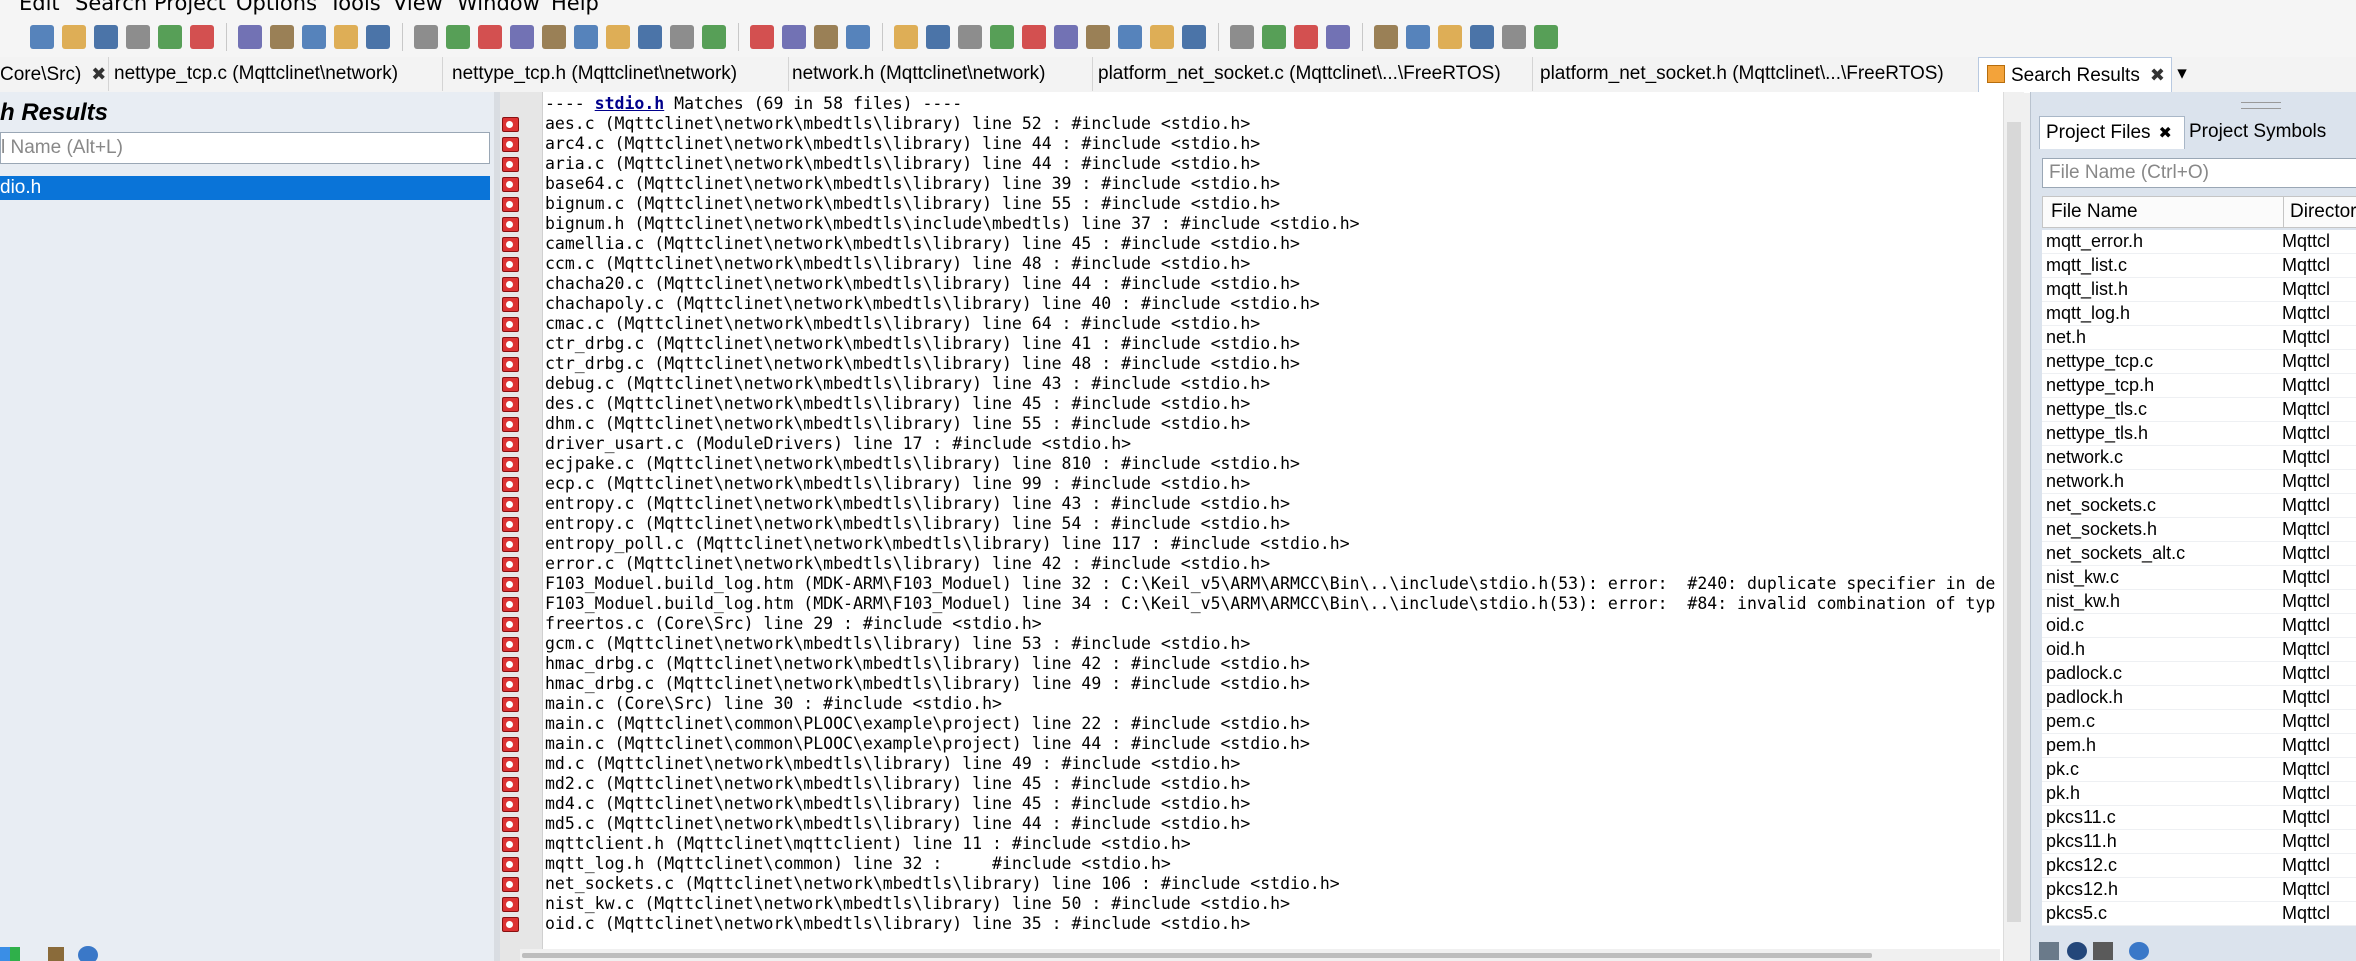 Image resolution: width=2356 pixels, height=961 pixels. Describe the element at coordinates (2199, 890) in the screenshot. I see `table-row: pkcs12.h Mqttcl` at that location.